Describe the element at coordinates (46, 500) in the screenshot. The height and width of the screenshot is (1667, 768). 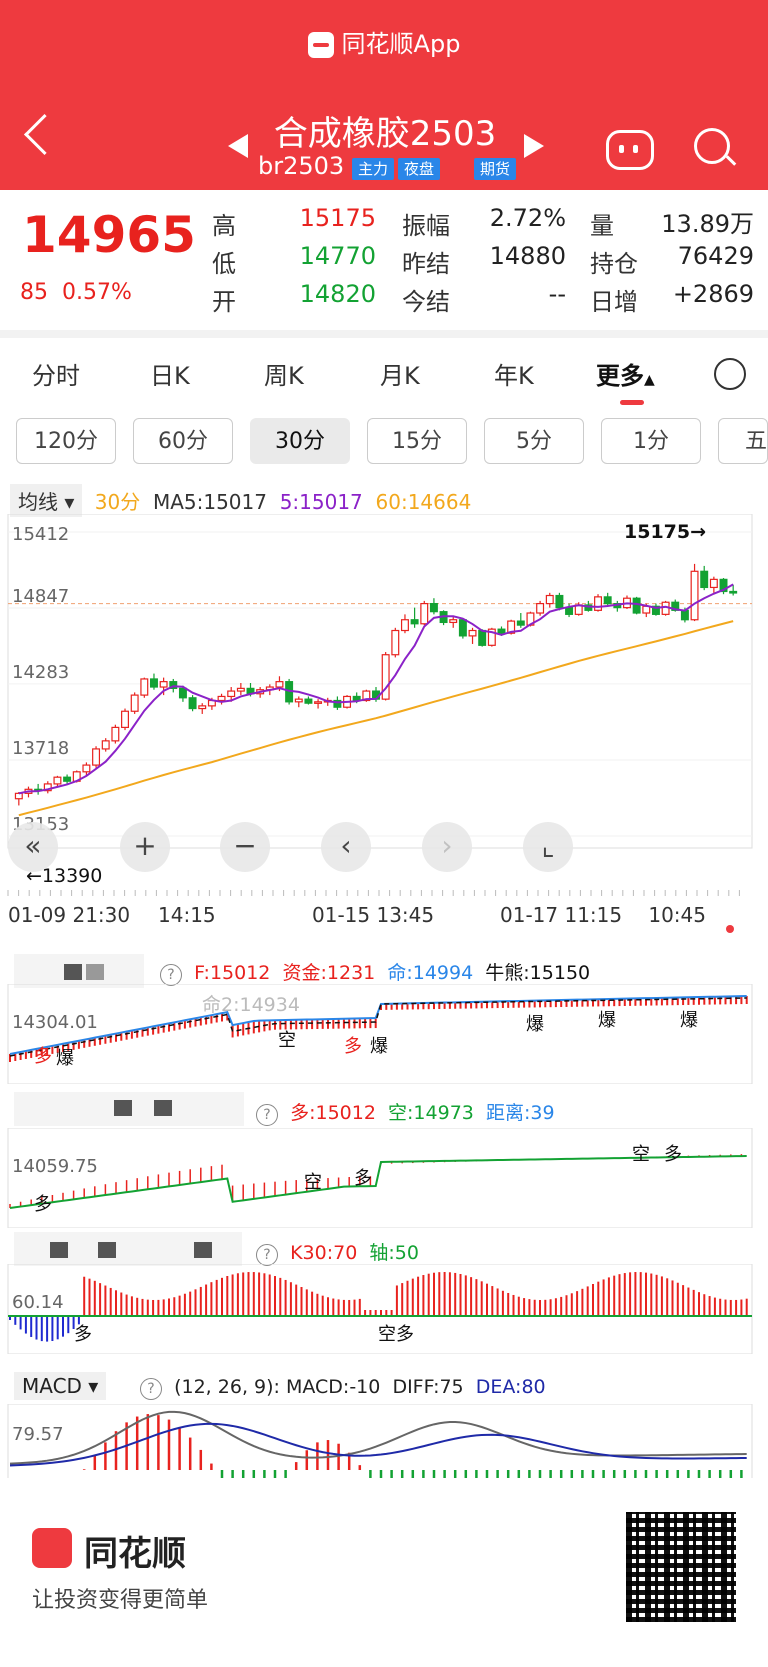
I see `indicator-selector: 均线 ▾` at that location.